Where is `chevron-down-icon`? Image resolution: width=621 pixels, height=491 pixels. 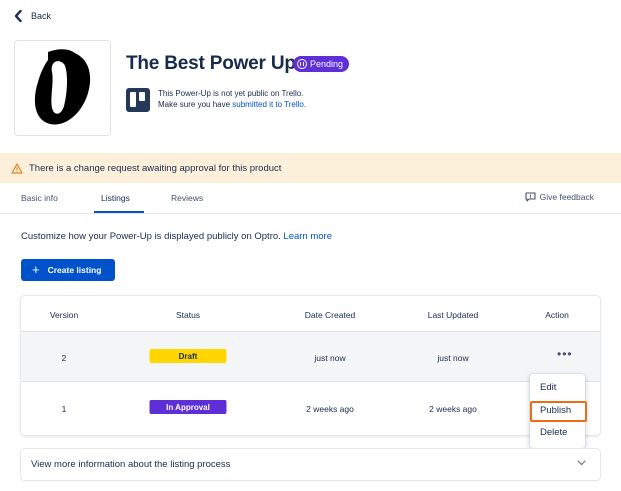 chevron-down-icon is located at coordinates (581, 463).